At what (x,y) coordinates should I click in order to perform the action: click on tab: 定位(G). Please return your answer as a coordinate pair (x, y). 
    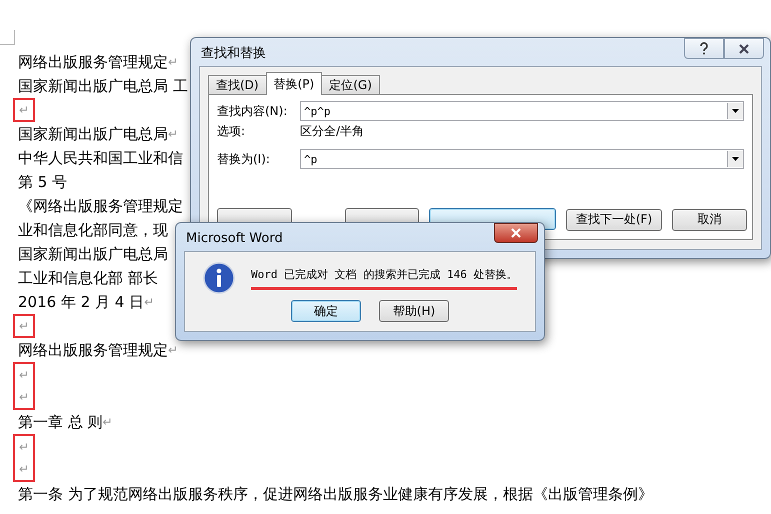
    Looking at the image, I should click on (350, 85).